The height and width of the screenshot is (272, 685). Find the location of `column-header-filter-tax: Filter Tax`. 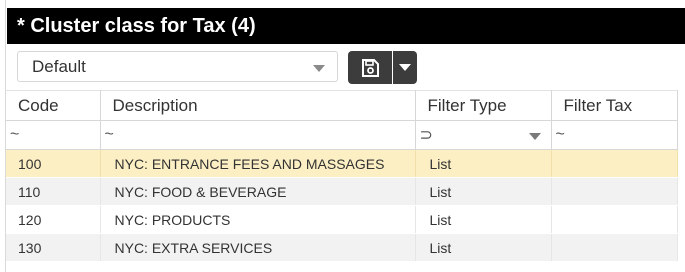

column-header-filter-tax: Filter Tax is located at coordinates (614, 105).